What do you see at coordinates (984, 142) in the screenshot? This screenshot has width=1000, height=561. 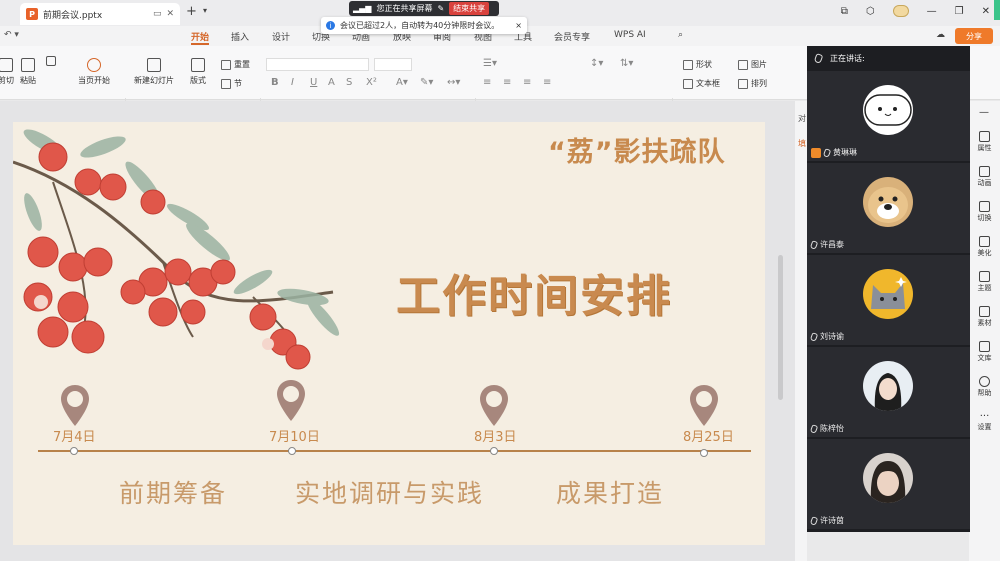 I see `sidebar-item-properties: 属性` at bounding box center [984, 142].